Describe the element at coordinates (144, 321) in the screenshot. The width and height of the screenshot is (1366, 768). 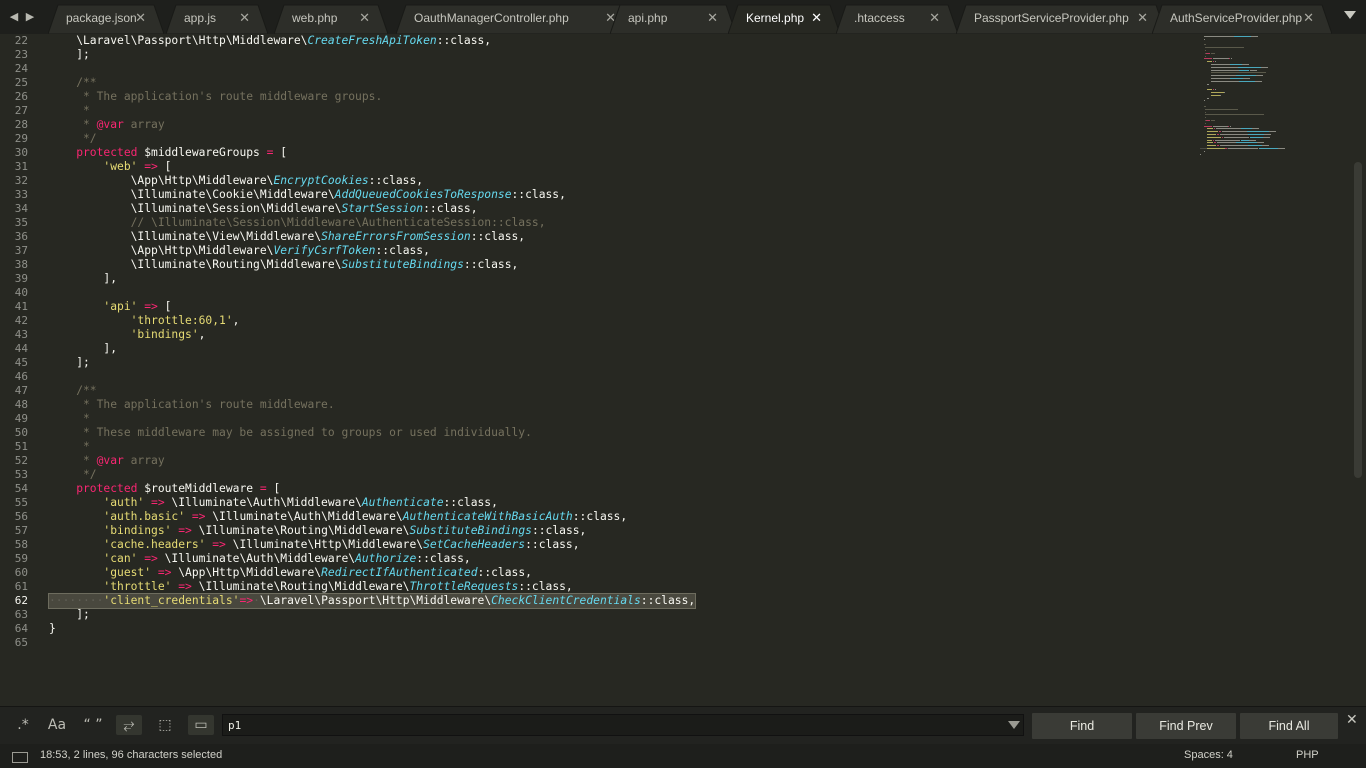
I see `code-line: 'throttle:60,1',` at that location.